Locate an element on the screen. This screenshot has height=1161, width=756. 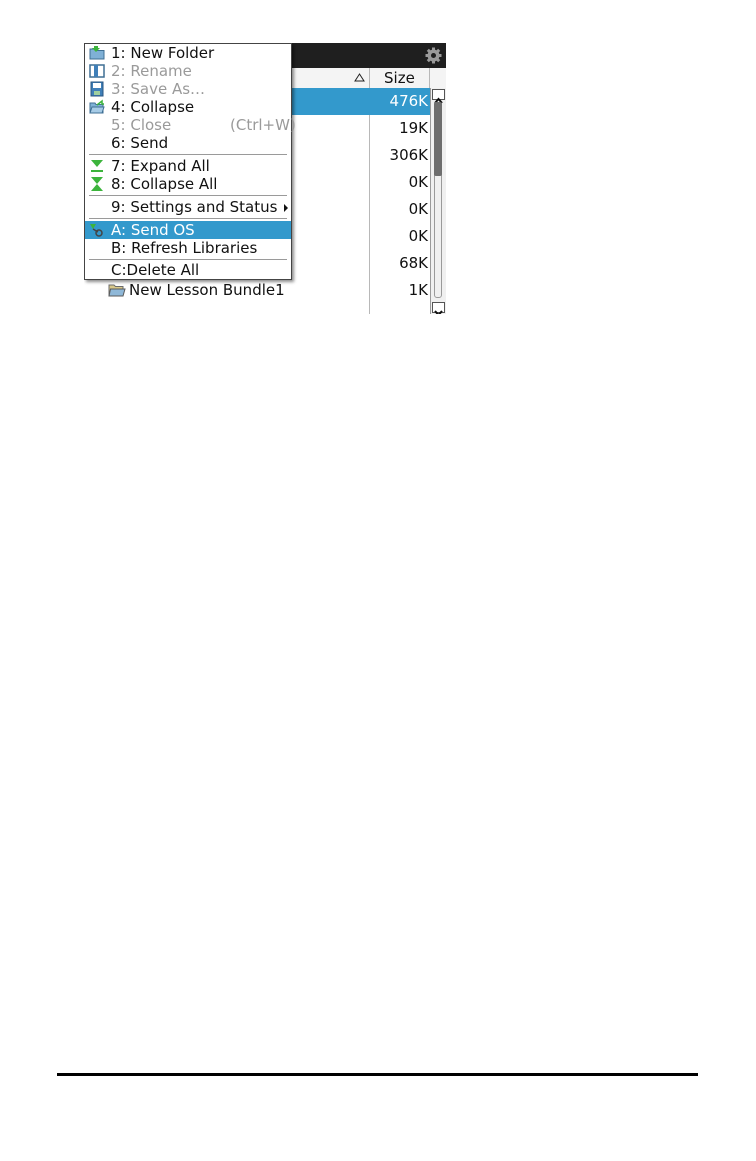
file-size: 1K is located at coordinates (399, 290).